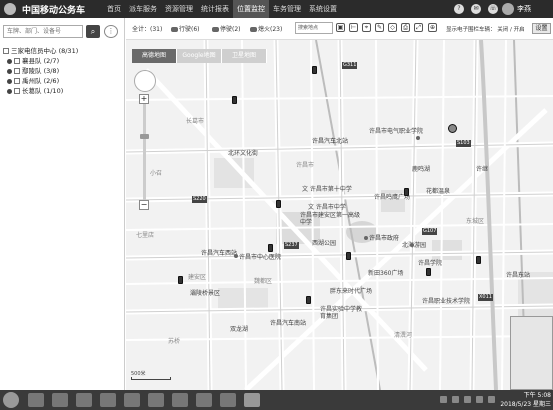  Describe the element at coordinates (287, 9) in the screenshot. I see `nav-vehicle-affairs: 车务管理` at that location.